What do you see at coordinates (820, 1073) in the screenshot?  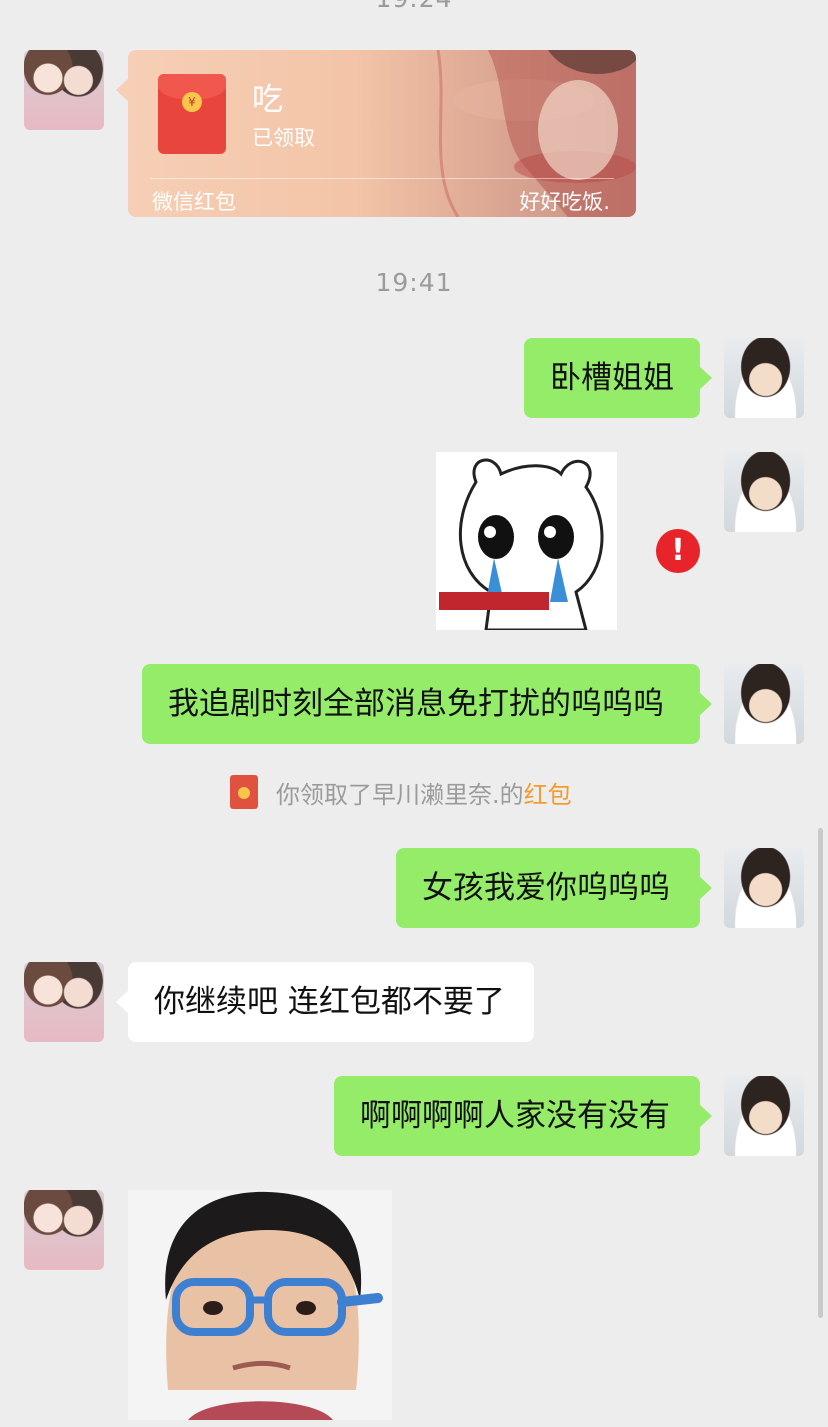 I see `scrollbar` at bounding box center [820, 1073].